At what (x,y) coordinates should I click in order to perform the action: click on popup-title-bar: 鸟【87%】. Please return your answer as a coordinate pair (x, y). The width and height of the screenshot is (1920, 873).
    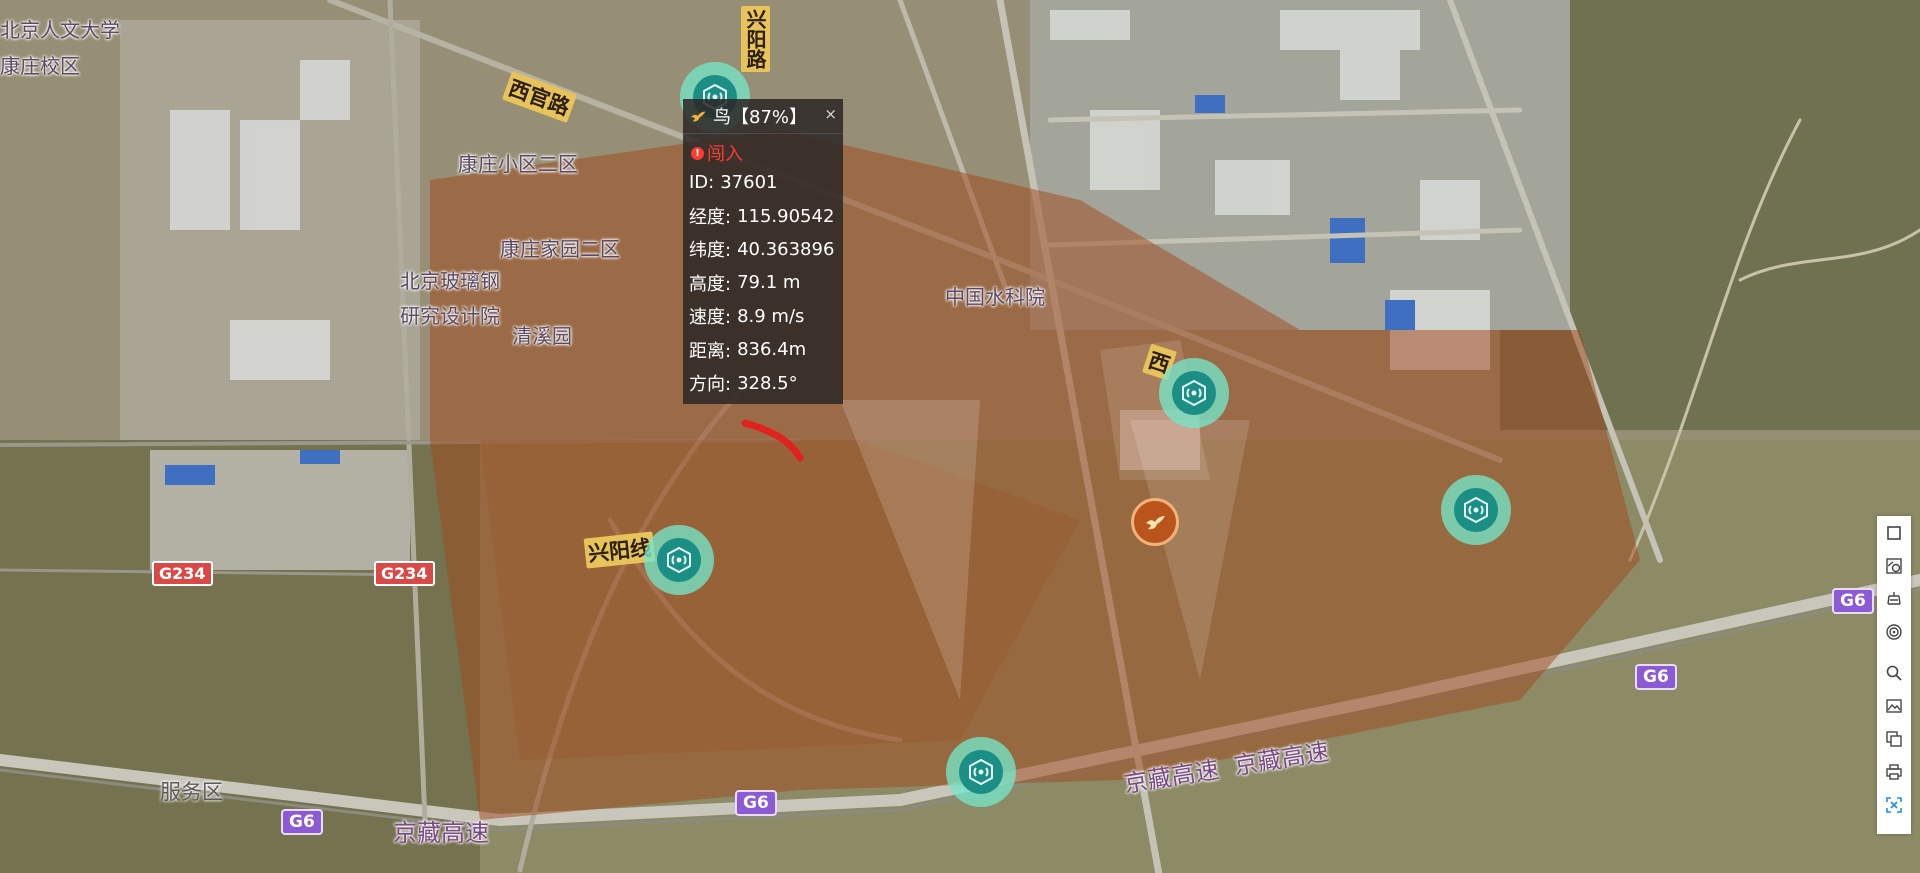
    Looking at the image, I should click on (763, 116).